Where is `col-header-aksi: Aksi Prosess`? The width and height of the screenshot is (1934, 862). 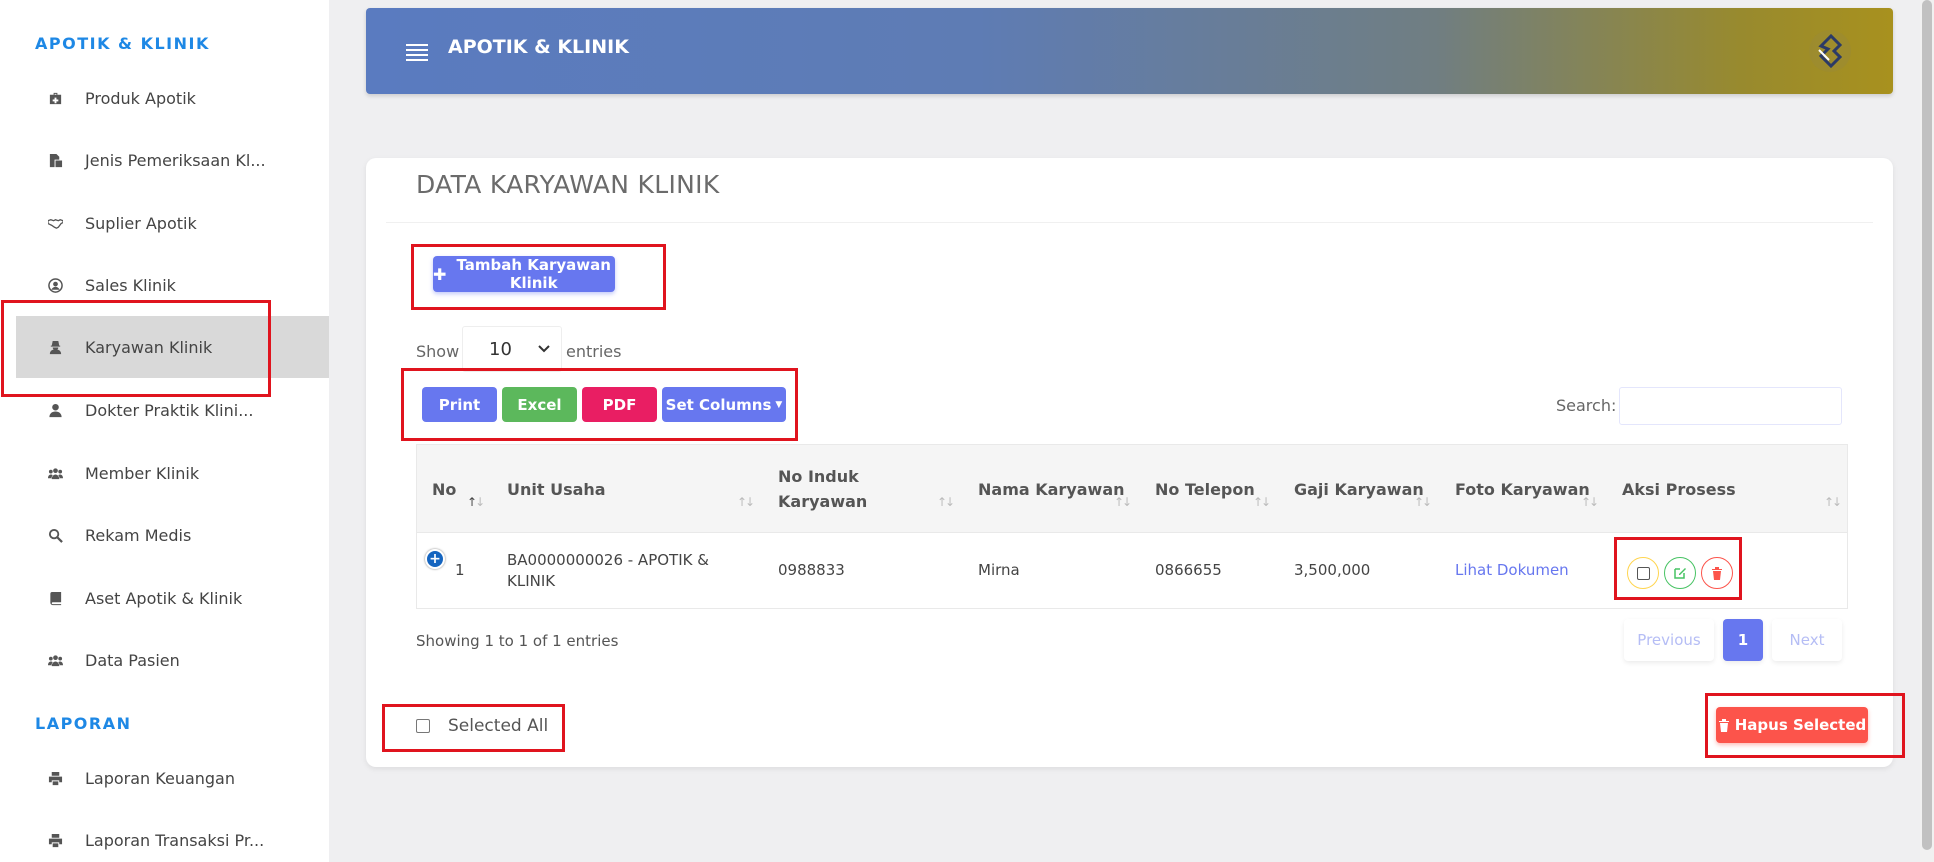 col-header-aksi: Aksi Prosess is located at coordinates (1679, 489).